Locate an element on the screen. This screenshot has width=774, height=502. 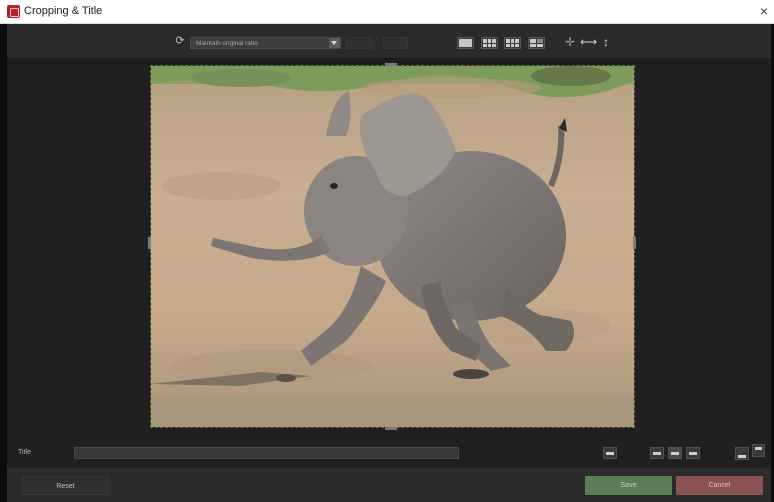
close-icon: × is located at coordinates (764, 11).